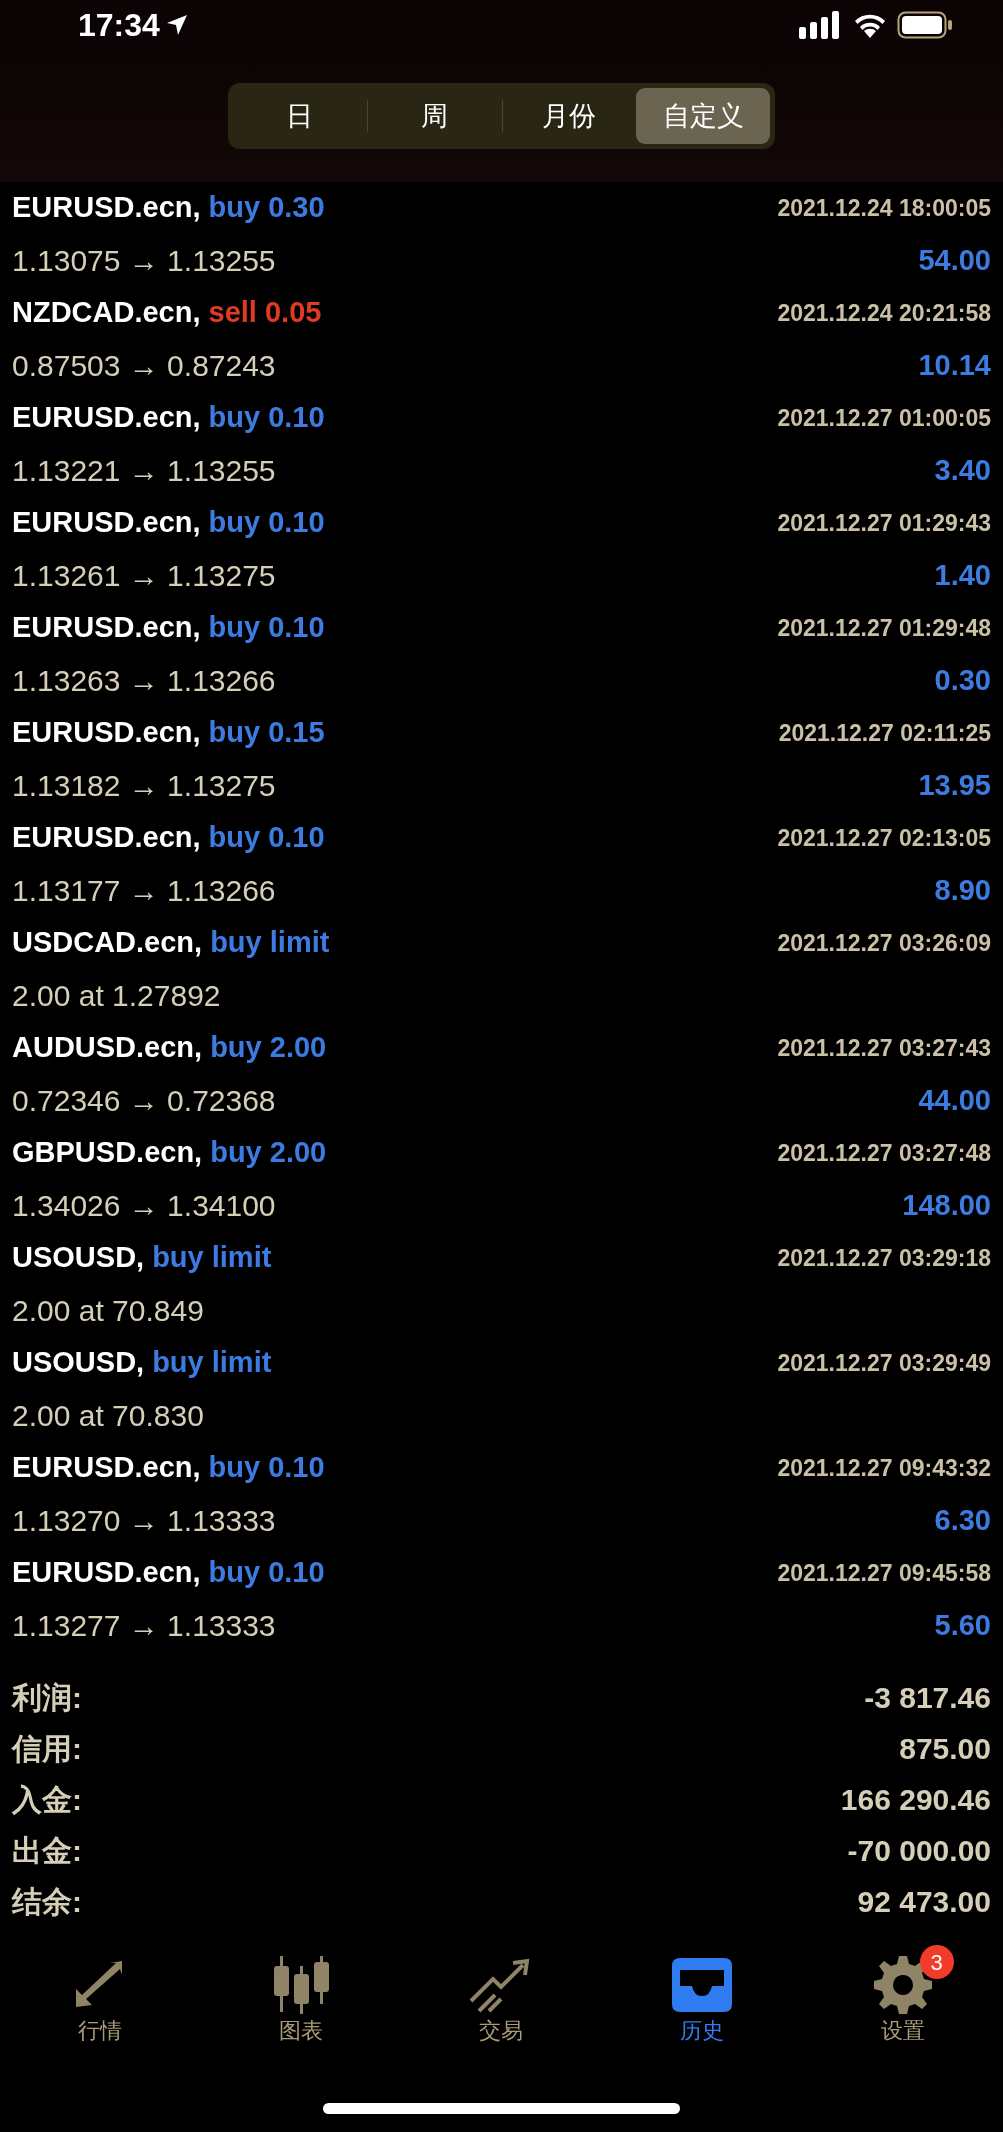 This screenshot has width=1003, height=2132. I want to click on order-action: buy 0.15, so click(266, 733).